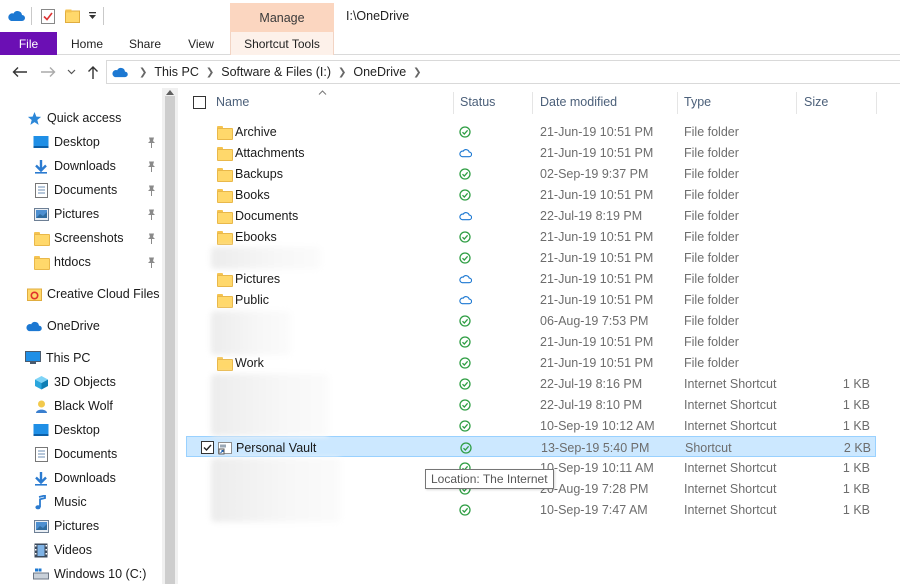 The width and height of the screenshot is (900, 584). I want to click on tab-share: Share, so click(145, 43).